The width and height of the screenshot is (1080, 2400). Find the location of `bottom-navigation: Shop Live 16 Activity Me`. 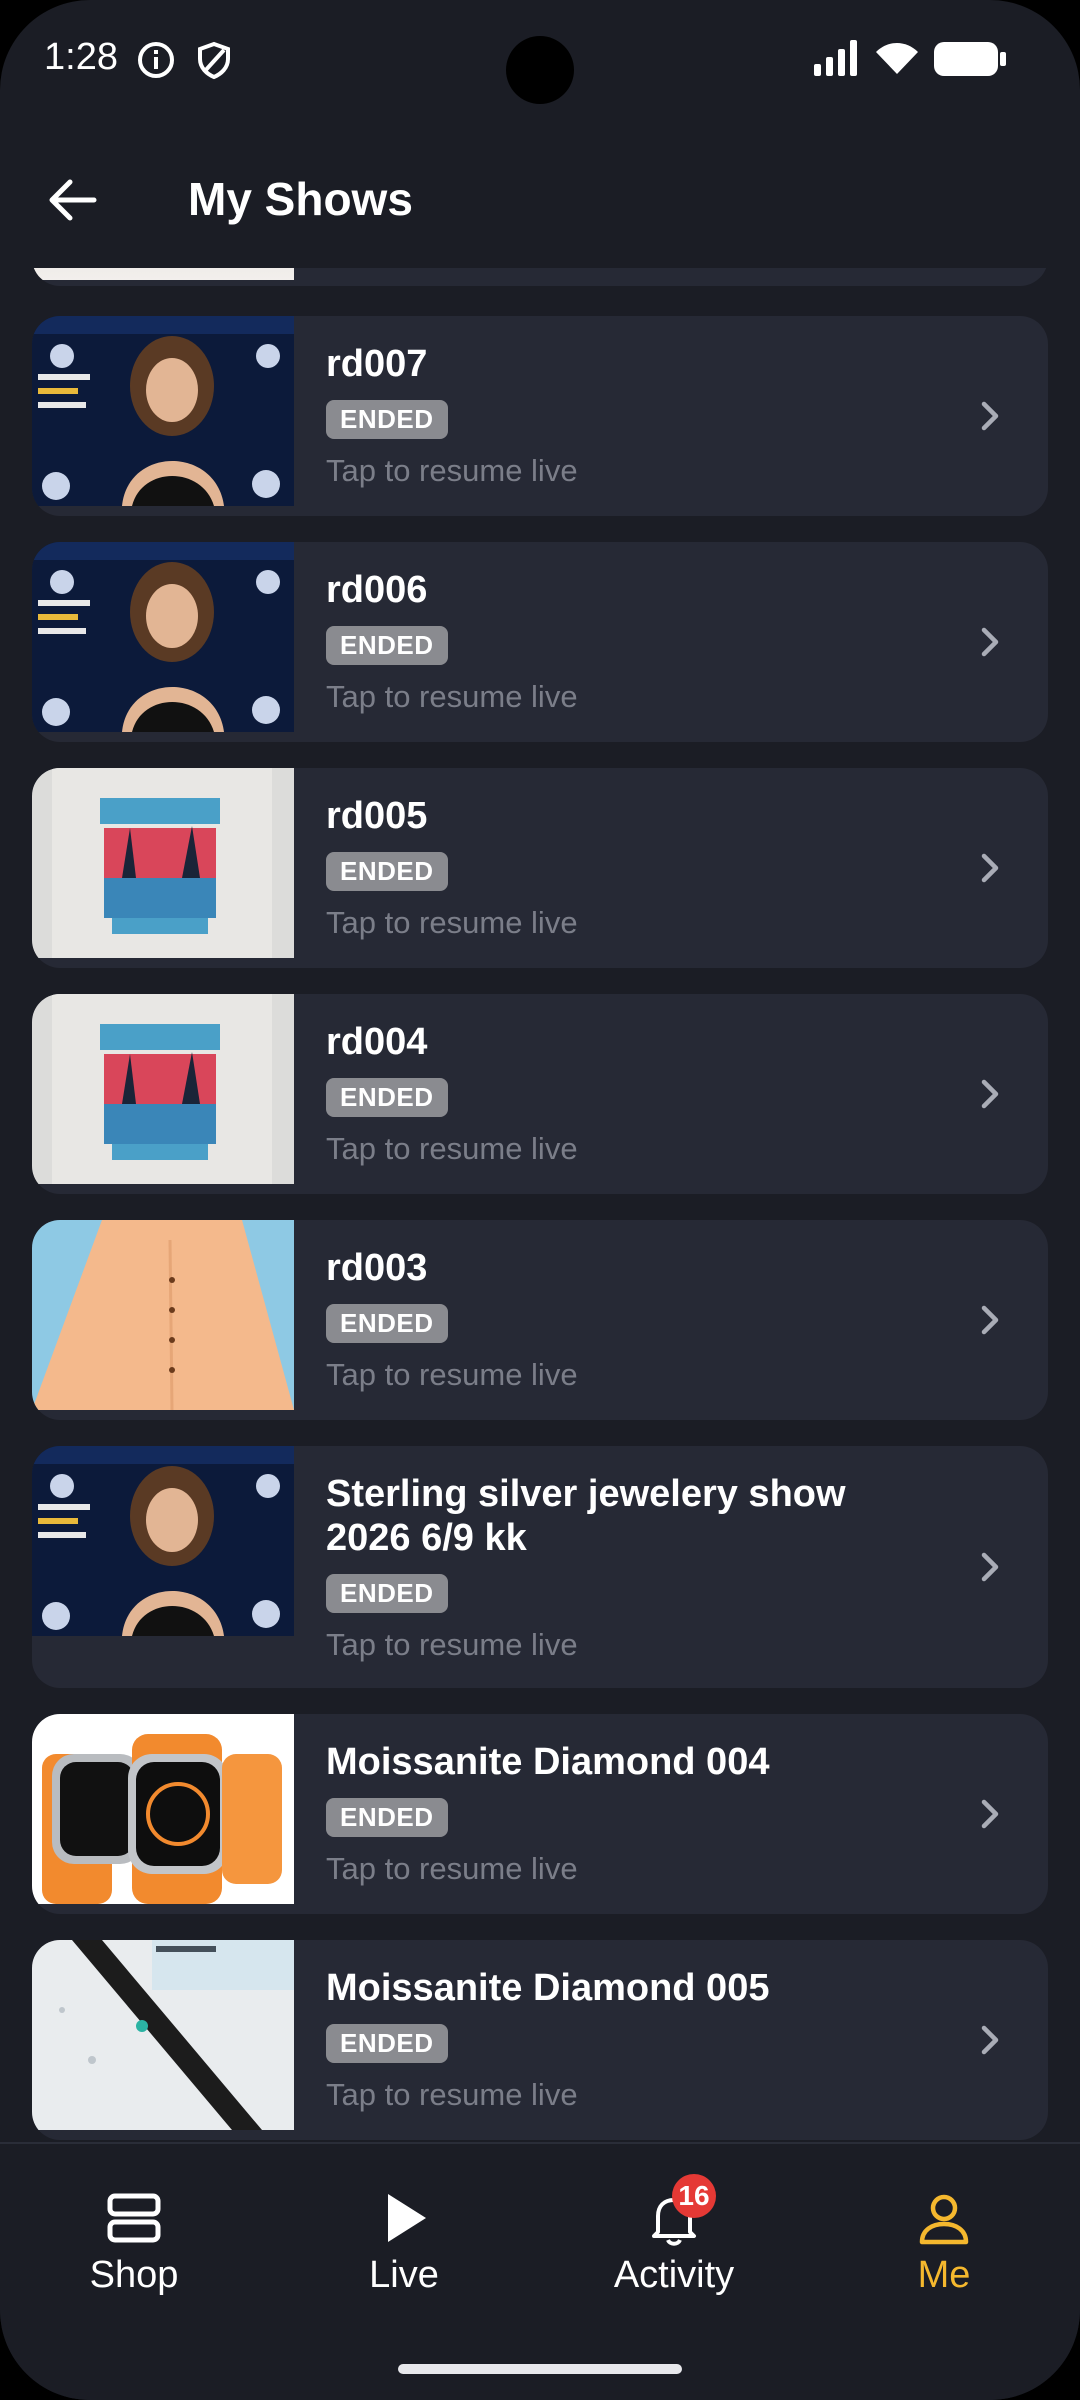

bottom-navigation: Shop Live 16 Activity Me is located at coordinates (540, 2271).